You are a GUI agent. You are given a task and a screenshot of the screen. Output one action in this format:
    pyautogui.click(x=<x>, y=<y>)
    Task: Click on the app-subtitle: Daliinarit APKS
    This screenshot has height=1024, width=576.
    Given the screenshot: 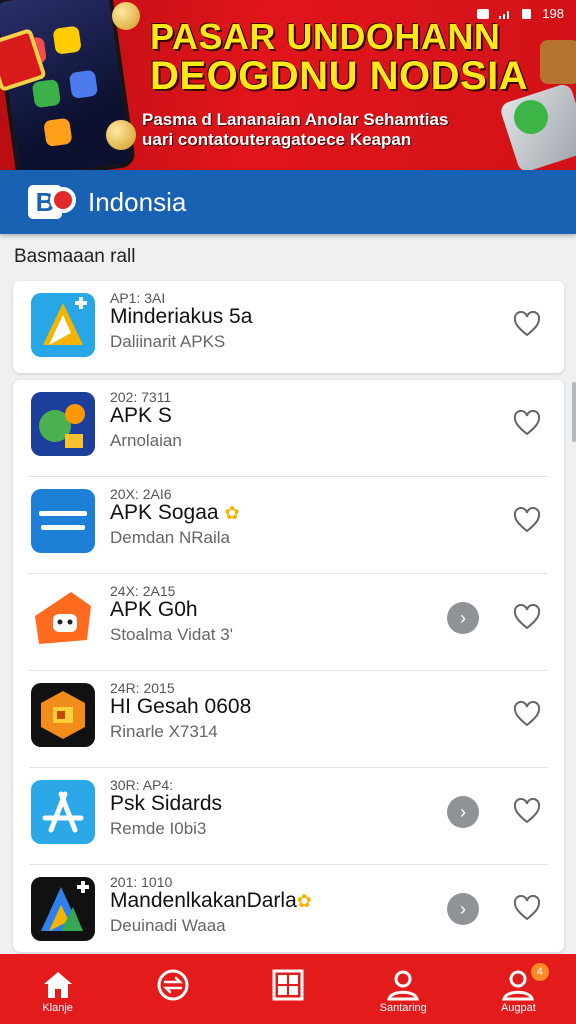 What is the action you would take?
    pyautogui.click(x=168, y=341)
    